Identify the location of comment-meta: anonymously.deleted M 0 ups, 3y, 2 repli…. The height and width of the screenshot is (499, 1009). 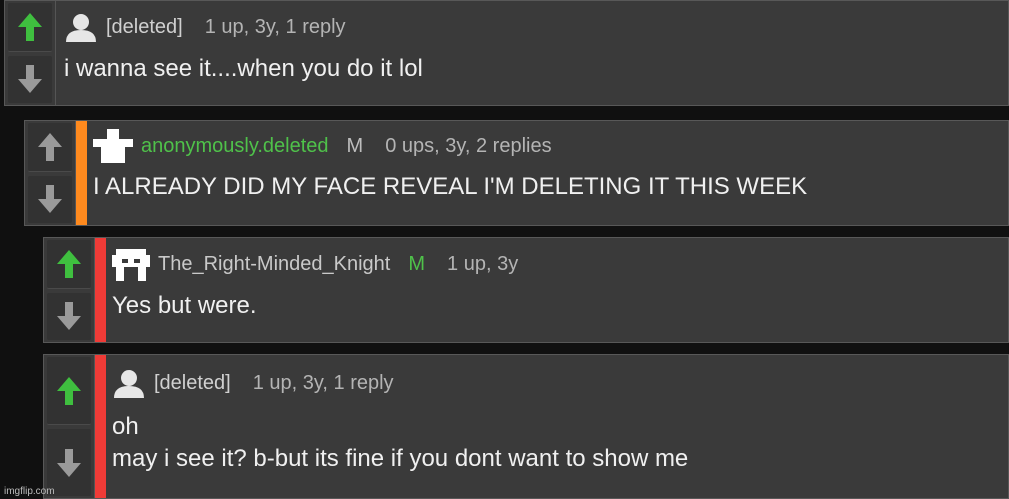
(550, 146).